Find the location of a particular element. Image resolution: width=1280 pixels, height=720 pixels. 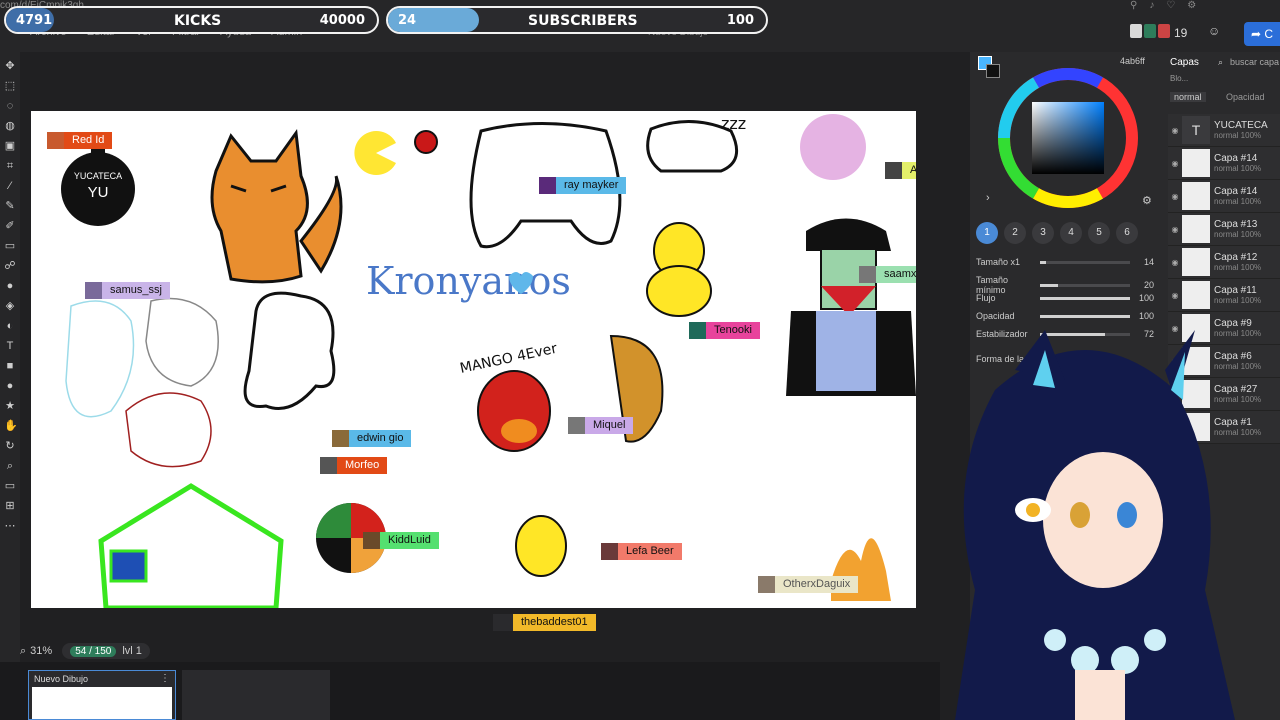

shape-icon: ■ is located at coordinates (10, 366).